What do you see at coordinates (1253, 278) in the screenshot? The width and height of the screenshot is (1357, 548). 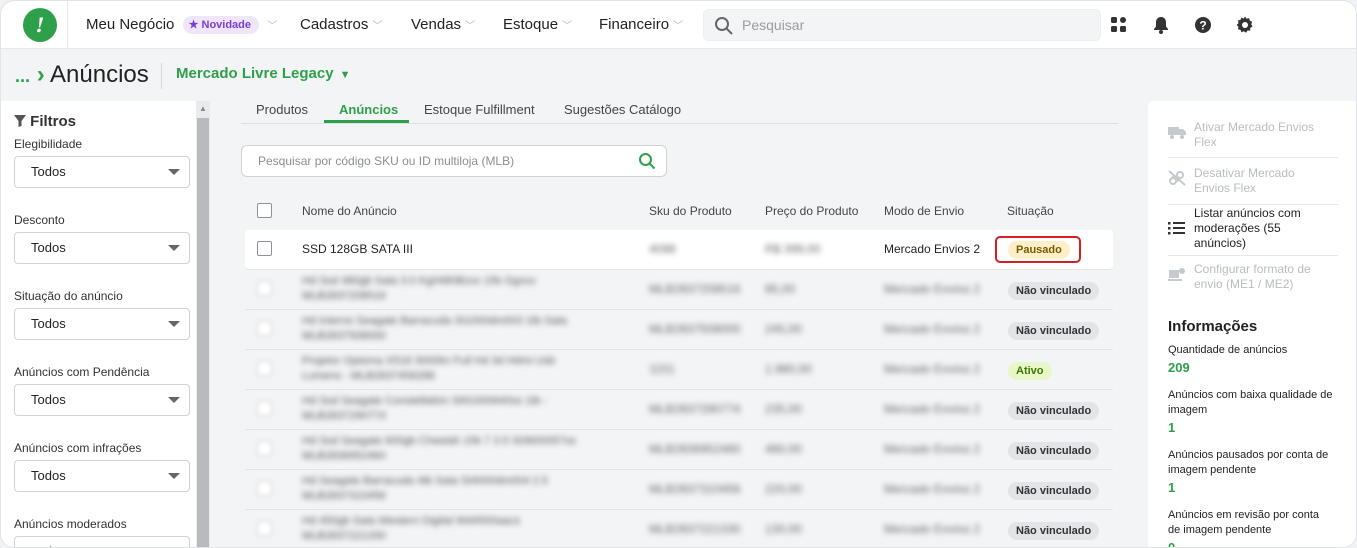 I see `action-configure-shipping: Configurar formato de envio (ME1 / ME2)` at bounding box center [1253, 278].